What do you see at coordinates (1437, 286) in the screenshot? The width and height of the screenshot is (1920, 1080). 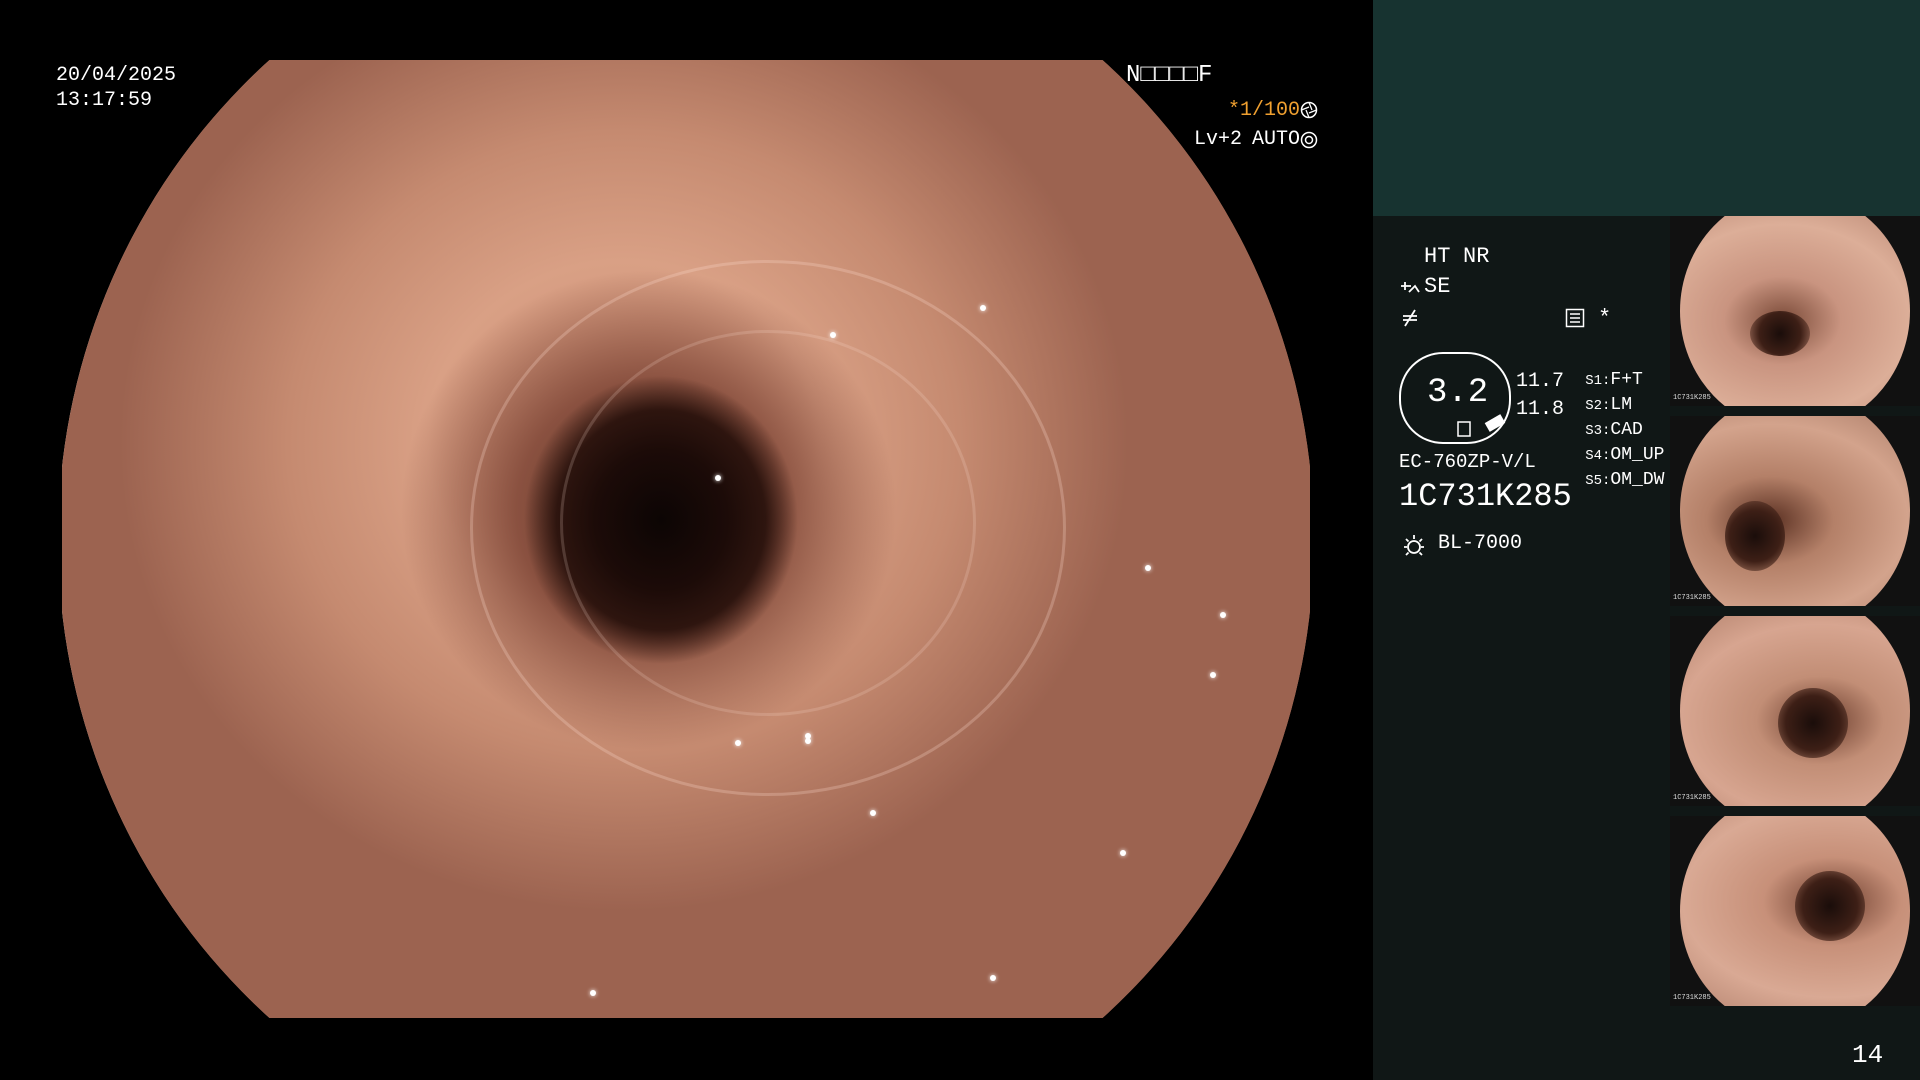 I see `se-label: SE` at bounding box center [1437, 286].